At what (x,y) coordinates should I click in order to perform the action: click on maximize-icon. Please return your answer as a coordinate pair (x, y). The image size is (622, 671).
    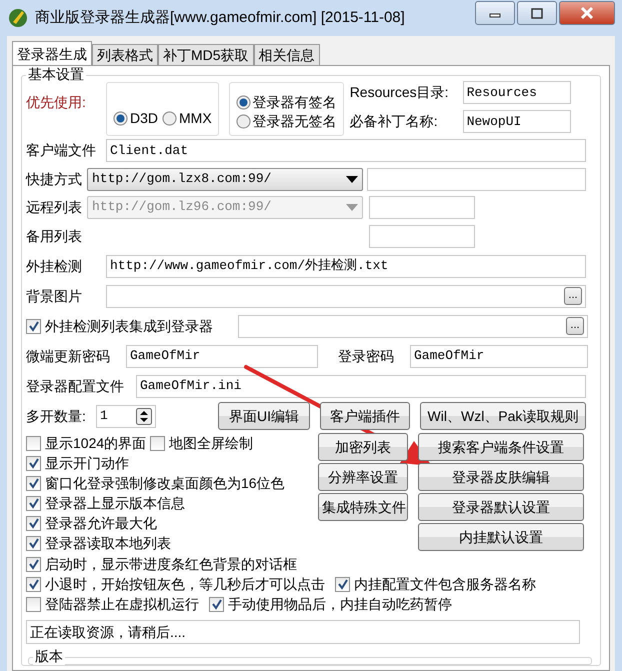
    Looking at the image, I should click on (537, 13).